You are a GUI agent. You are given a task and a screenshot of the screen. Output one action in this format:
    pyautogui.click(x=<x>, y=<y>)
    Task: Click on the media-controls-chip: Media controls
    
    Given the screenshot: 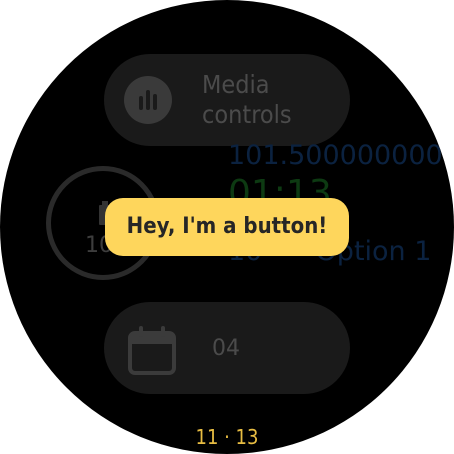 What is the action you would take?
    pyautogui.click(x=227, y=100)
    